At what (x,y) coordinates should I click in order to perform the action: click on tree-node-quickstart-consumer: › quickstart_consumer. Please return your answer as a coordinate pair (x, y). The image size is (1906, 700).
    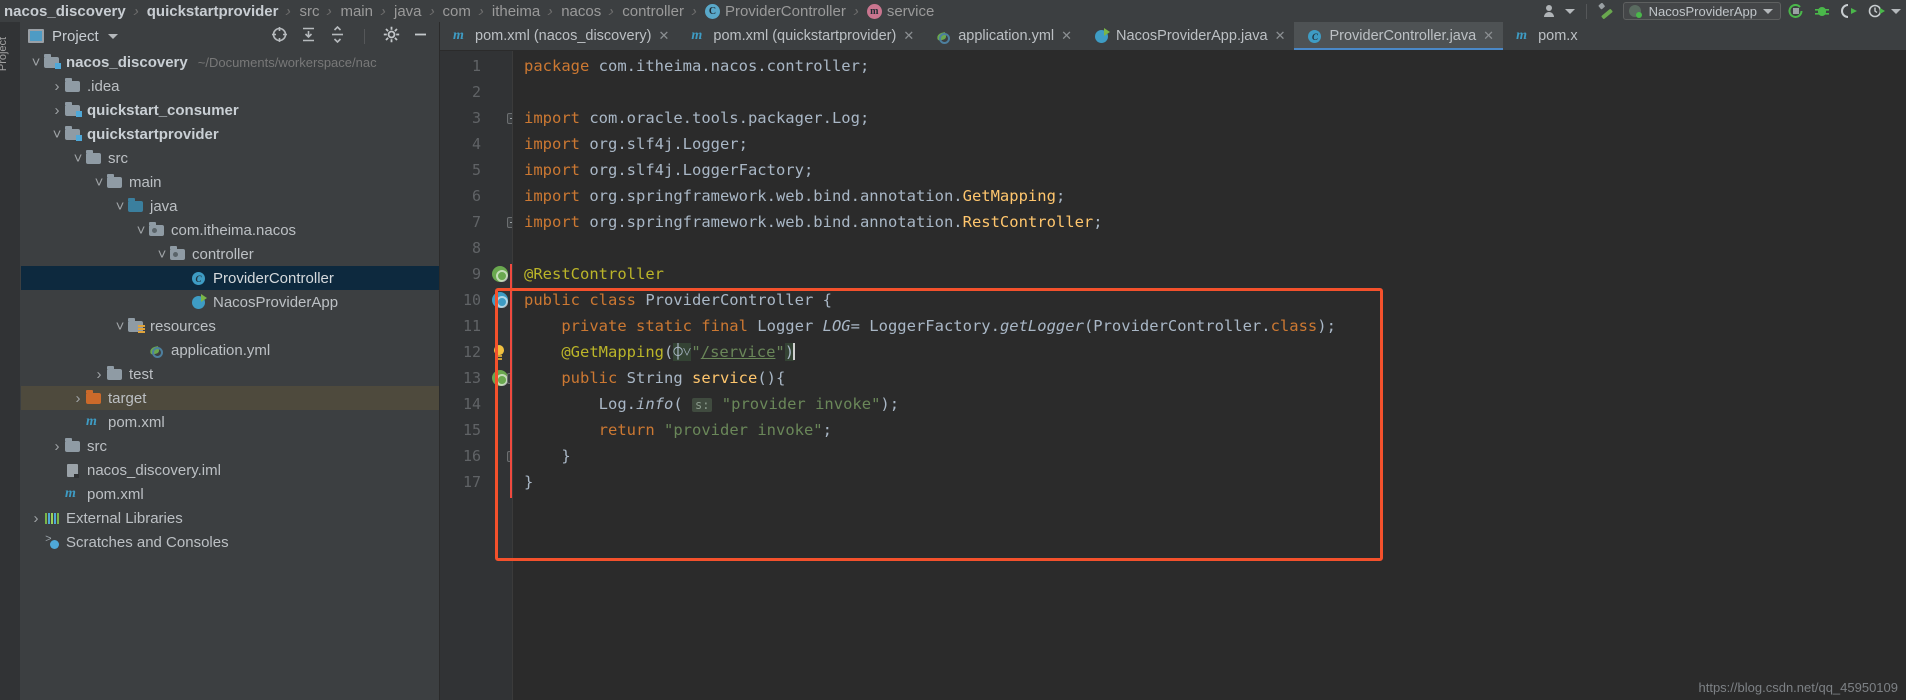
    Looking at the image, I should click on (230, 110).